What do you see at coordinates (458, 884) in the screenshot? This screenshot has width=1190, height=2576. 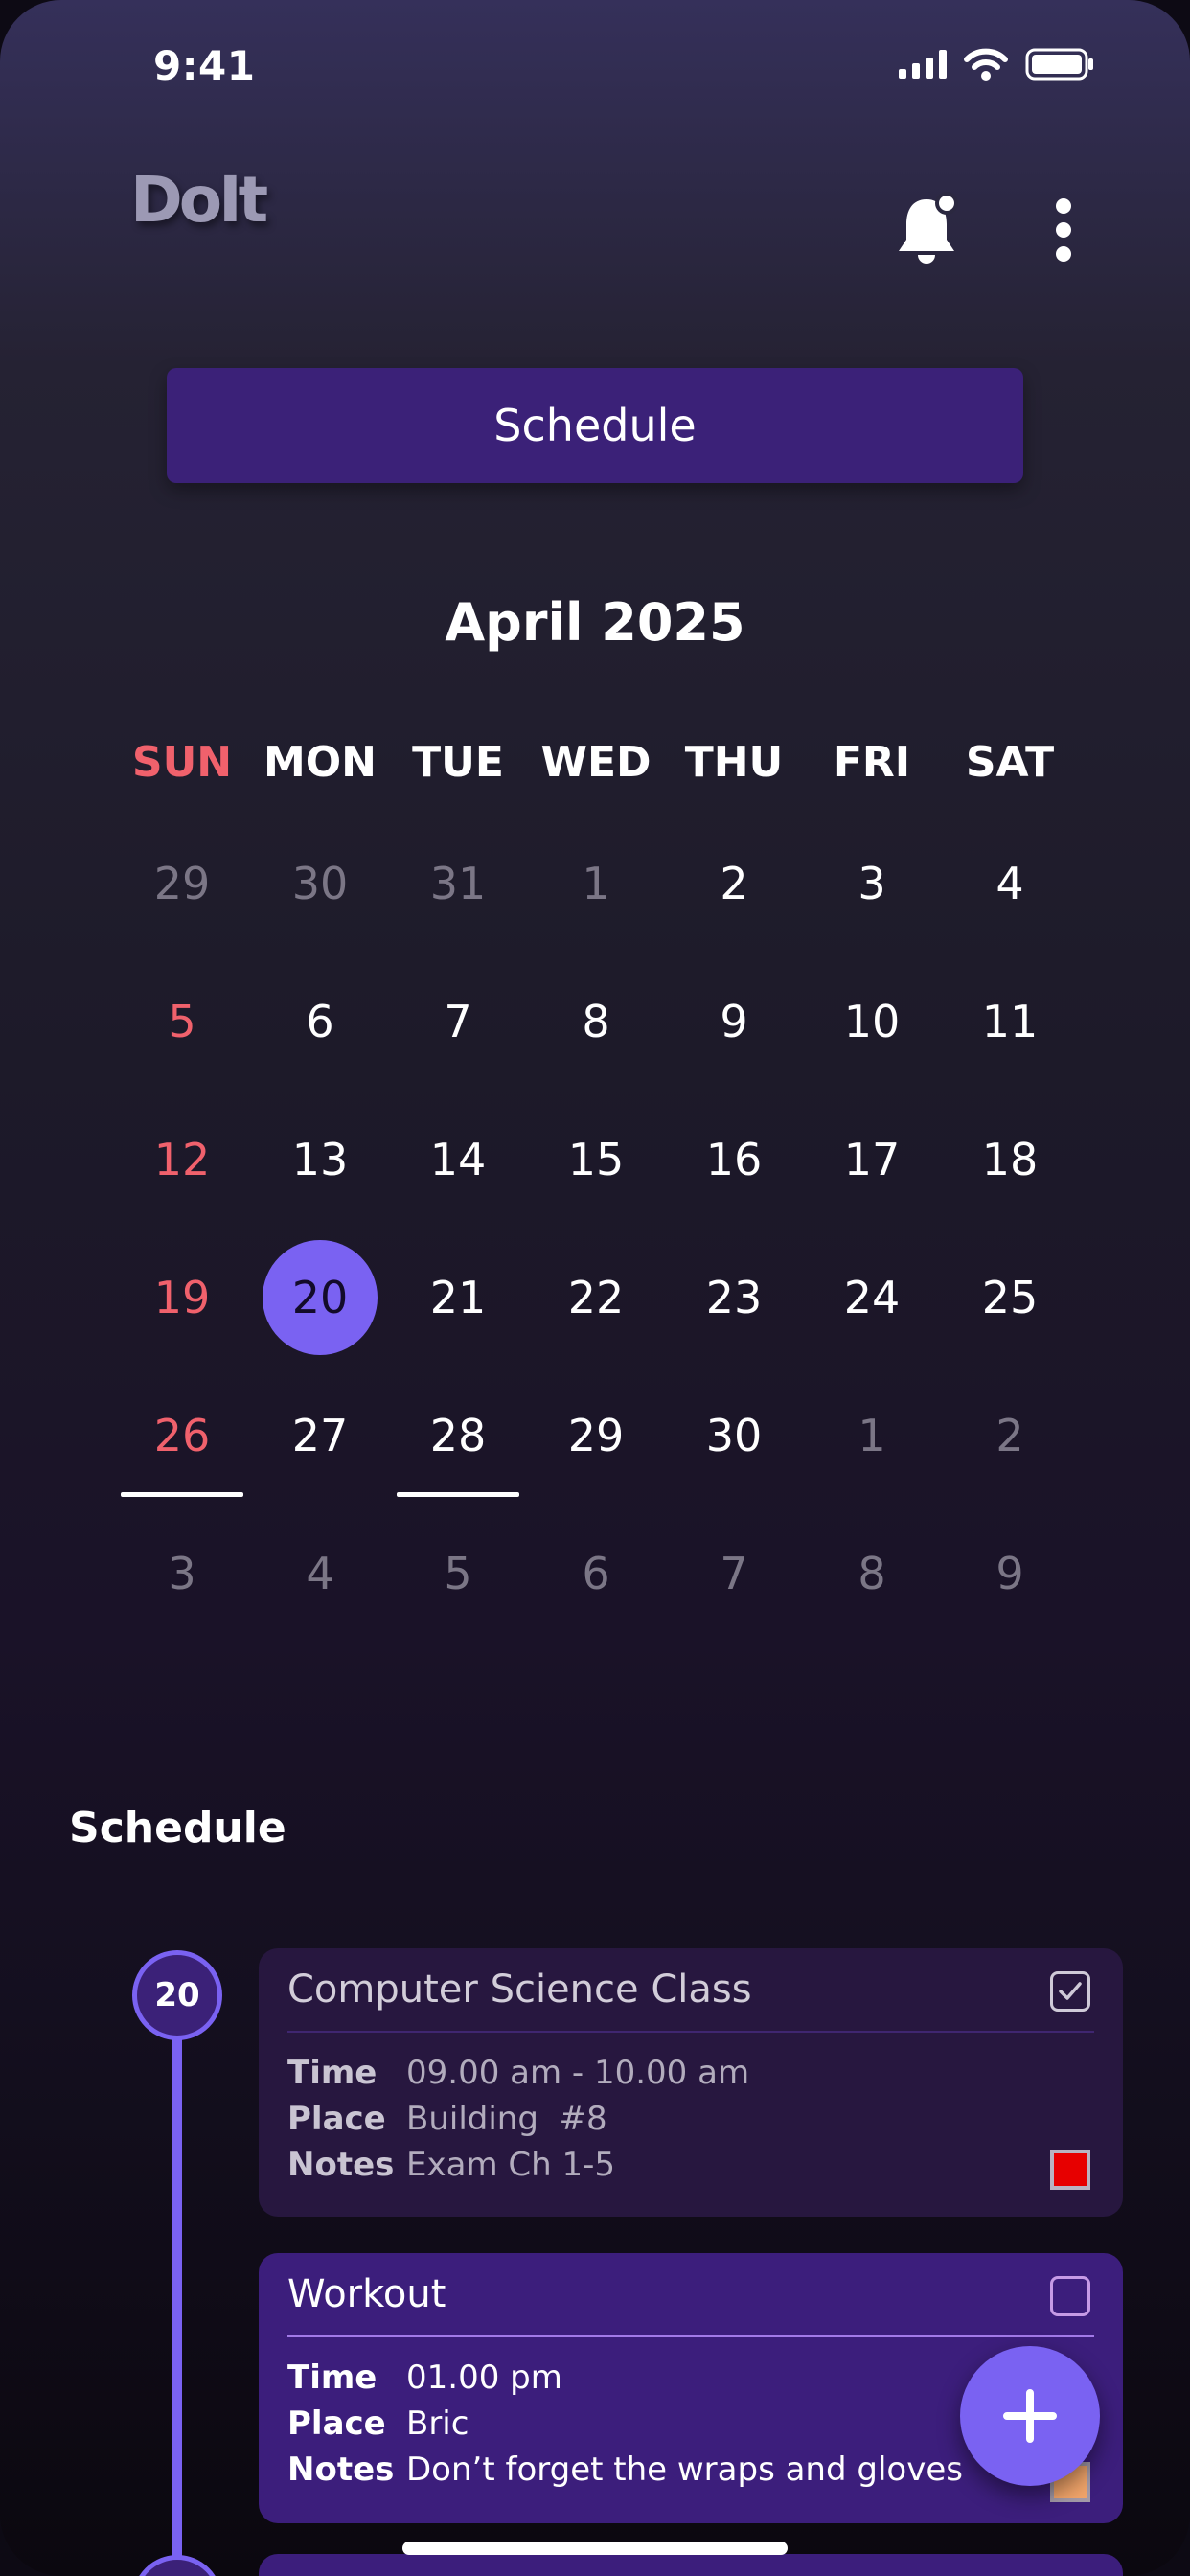 I see `calendar-day: 31` at bounding box center [458, 884].